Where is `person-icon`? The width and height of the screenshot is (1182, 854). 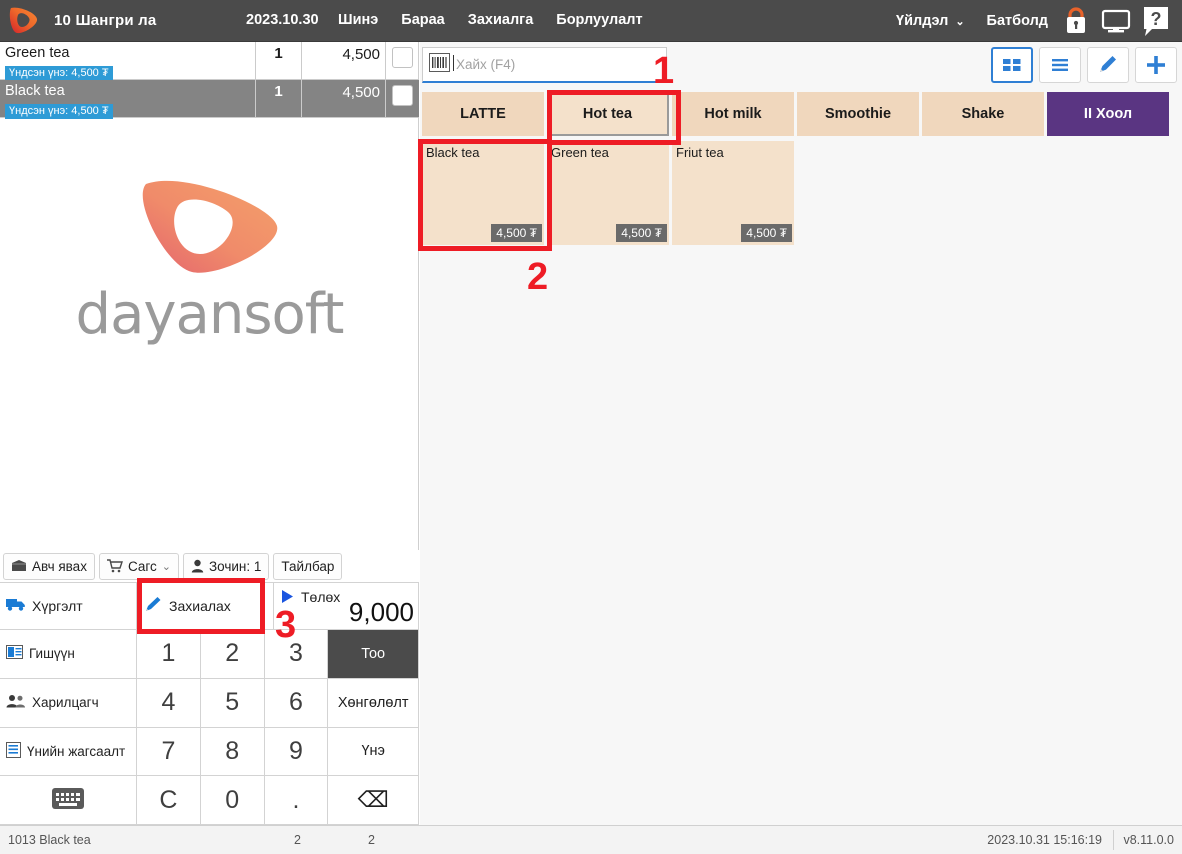
person-icon is located at coordinates (197, 566).